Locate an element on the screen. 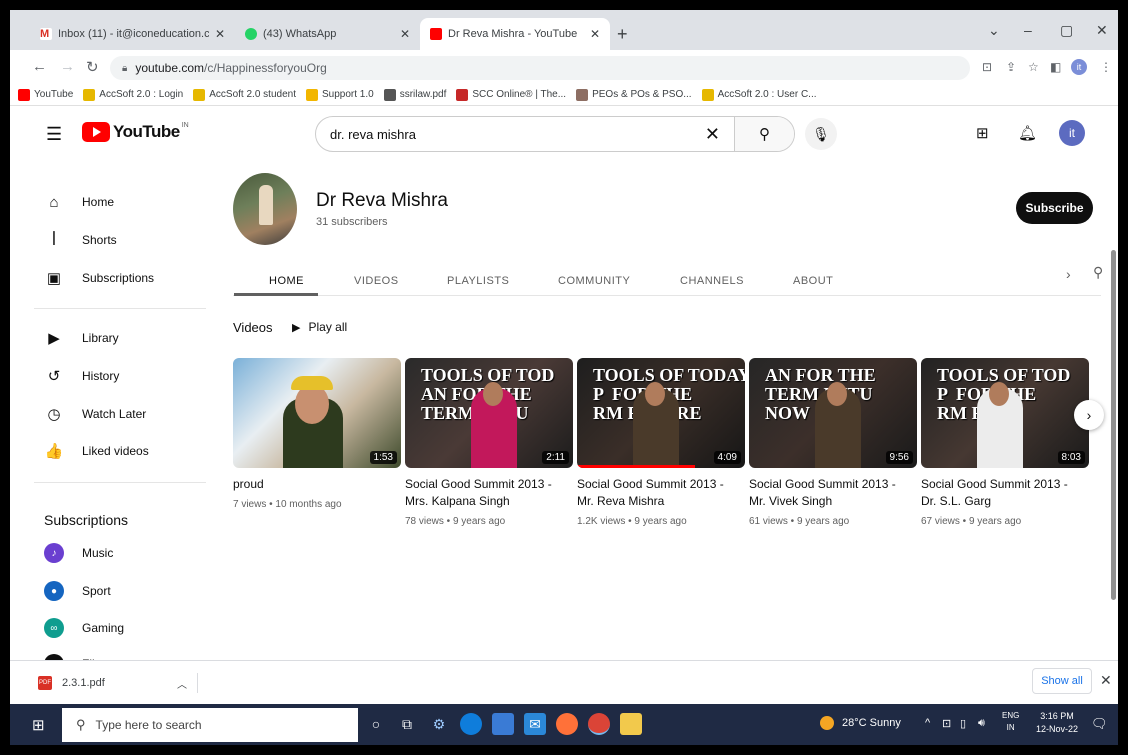  account-avatar: it is located at coordinates (1072, 133).